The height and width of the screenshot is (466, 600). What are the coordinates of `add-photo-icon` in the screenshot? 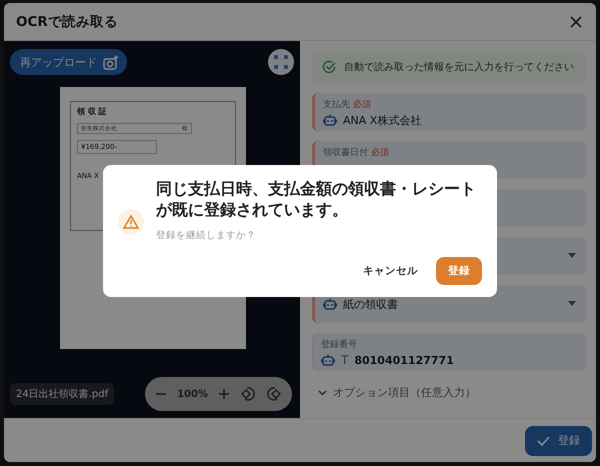 It's located at (111, 62).